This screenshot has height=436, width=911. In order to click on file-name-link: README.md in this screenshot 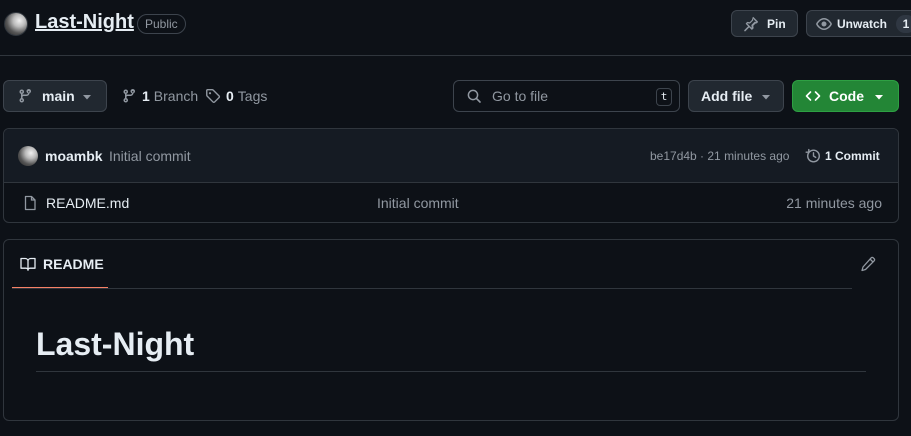, I will do `click(87, 203)`.